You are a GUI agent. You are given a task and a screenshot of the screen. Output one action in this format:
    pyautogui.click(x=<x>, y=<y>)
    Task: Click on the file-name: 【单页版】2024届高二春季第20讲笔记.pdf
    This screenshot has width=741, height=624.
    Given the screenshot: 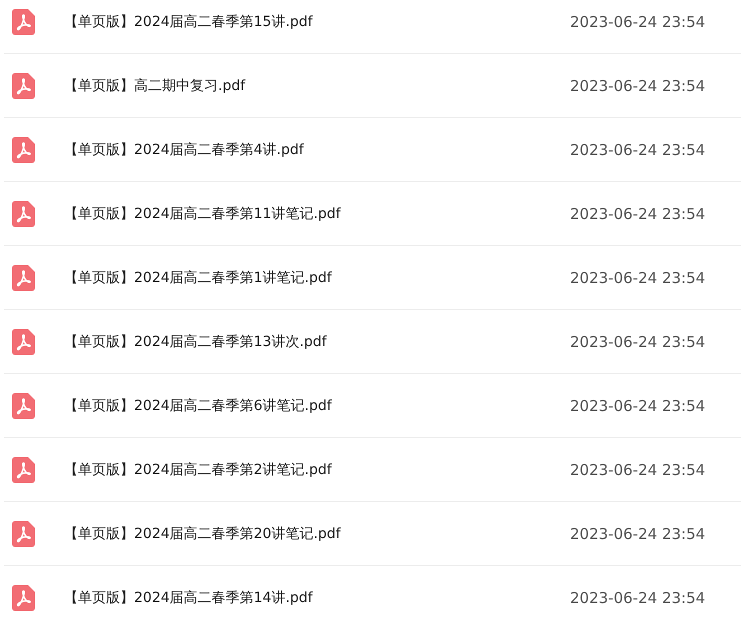 What is the action you would take?
    pyautogui.click(x=299, y=533)
    